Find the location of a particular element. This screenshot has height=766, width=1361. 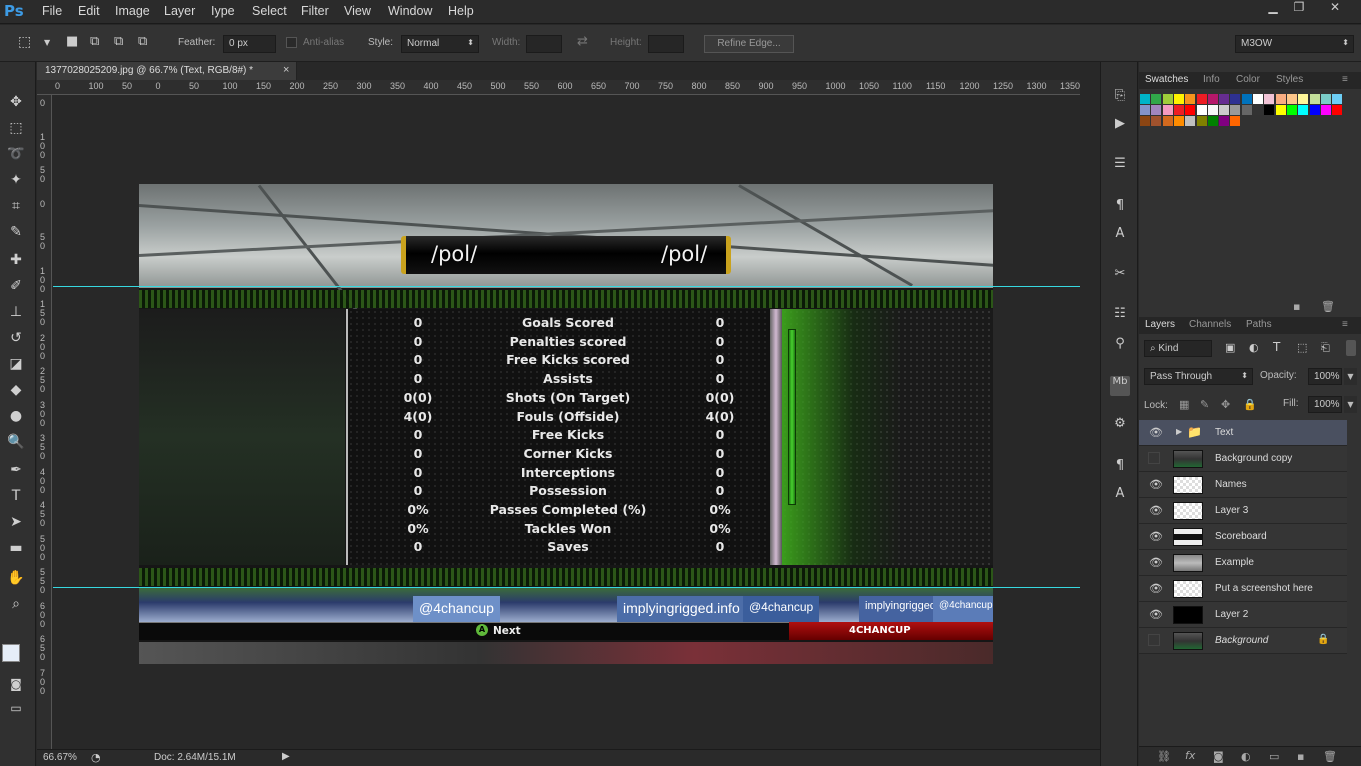

add-mask-icon: ◙ is located at coordinates (1218, 756).